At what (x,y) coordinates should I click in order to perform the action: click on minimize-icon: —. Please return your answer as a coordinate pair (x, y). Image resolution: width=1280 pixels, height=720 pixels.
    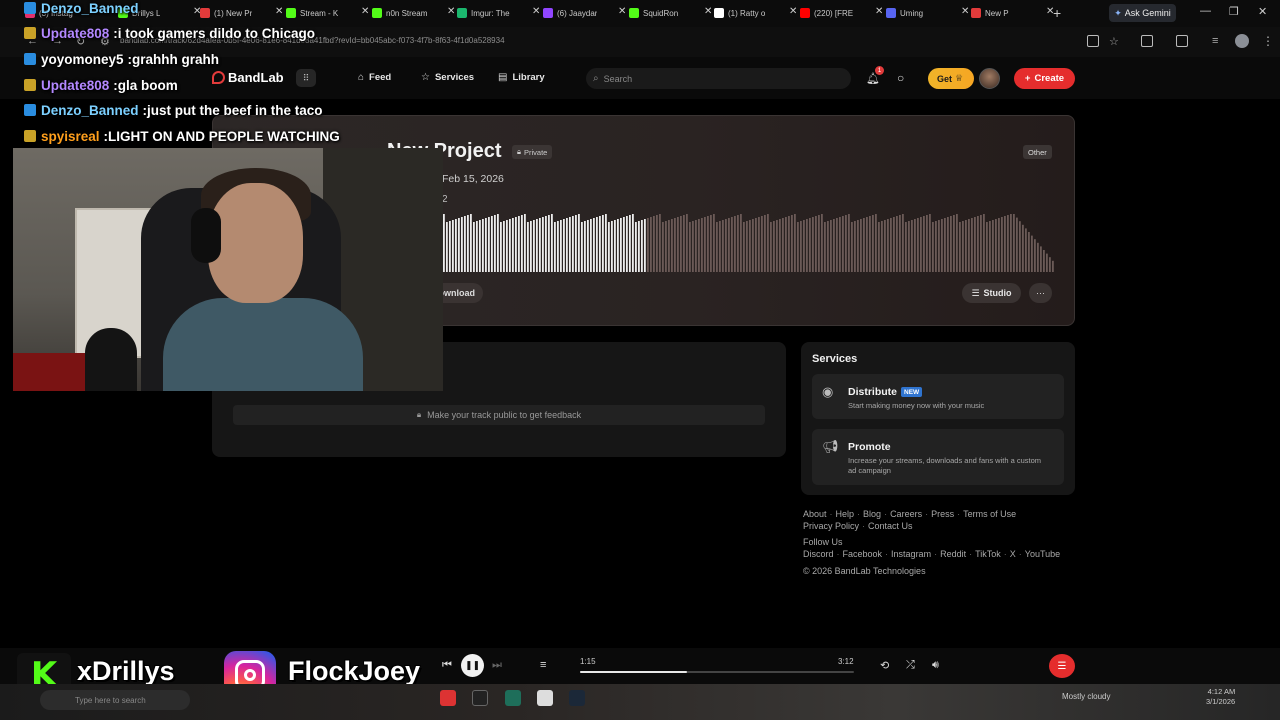
    Looking at the image, I should click on (1205, 11).